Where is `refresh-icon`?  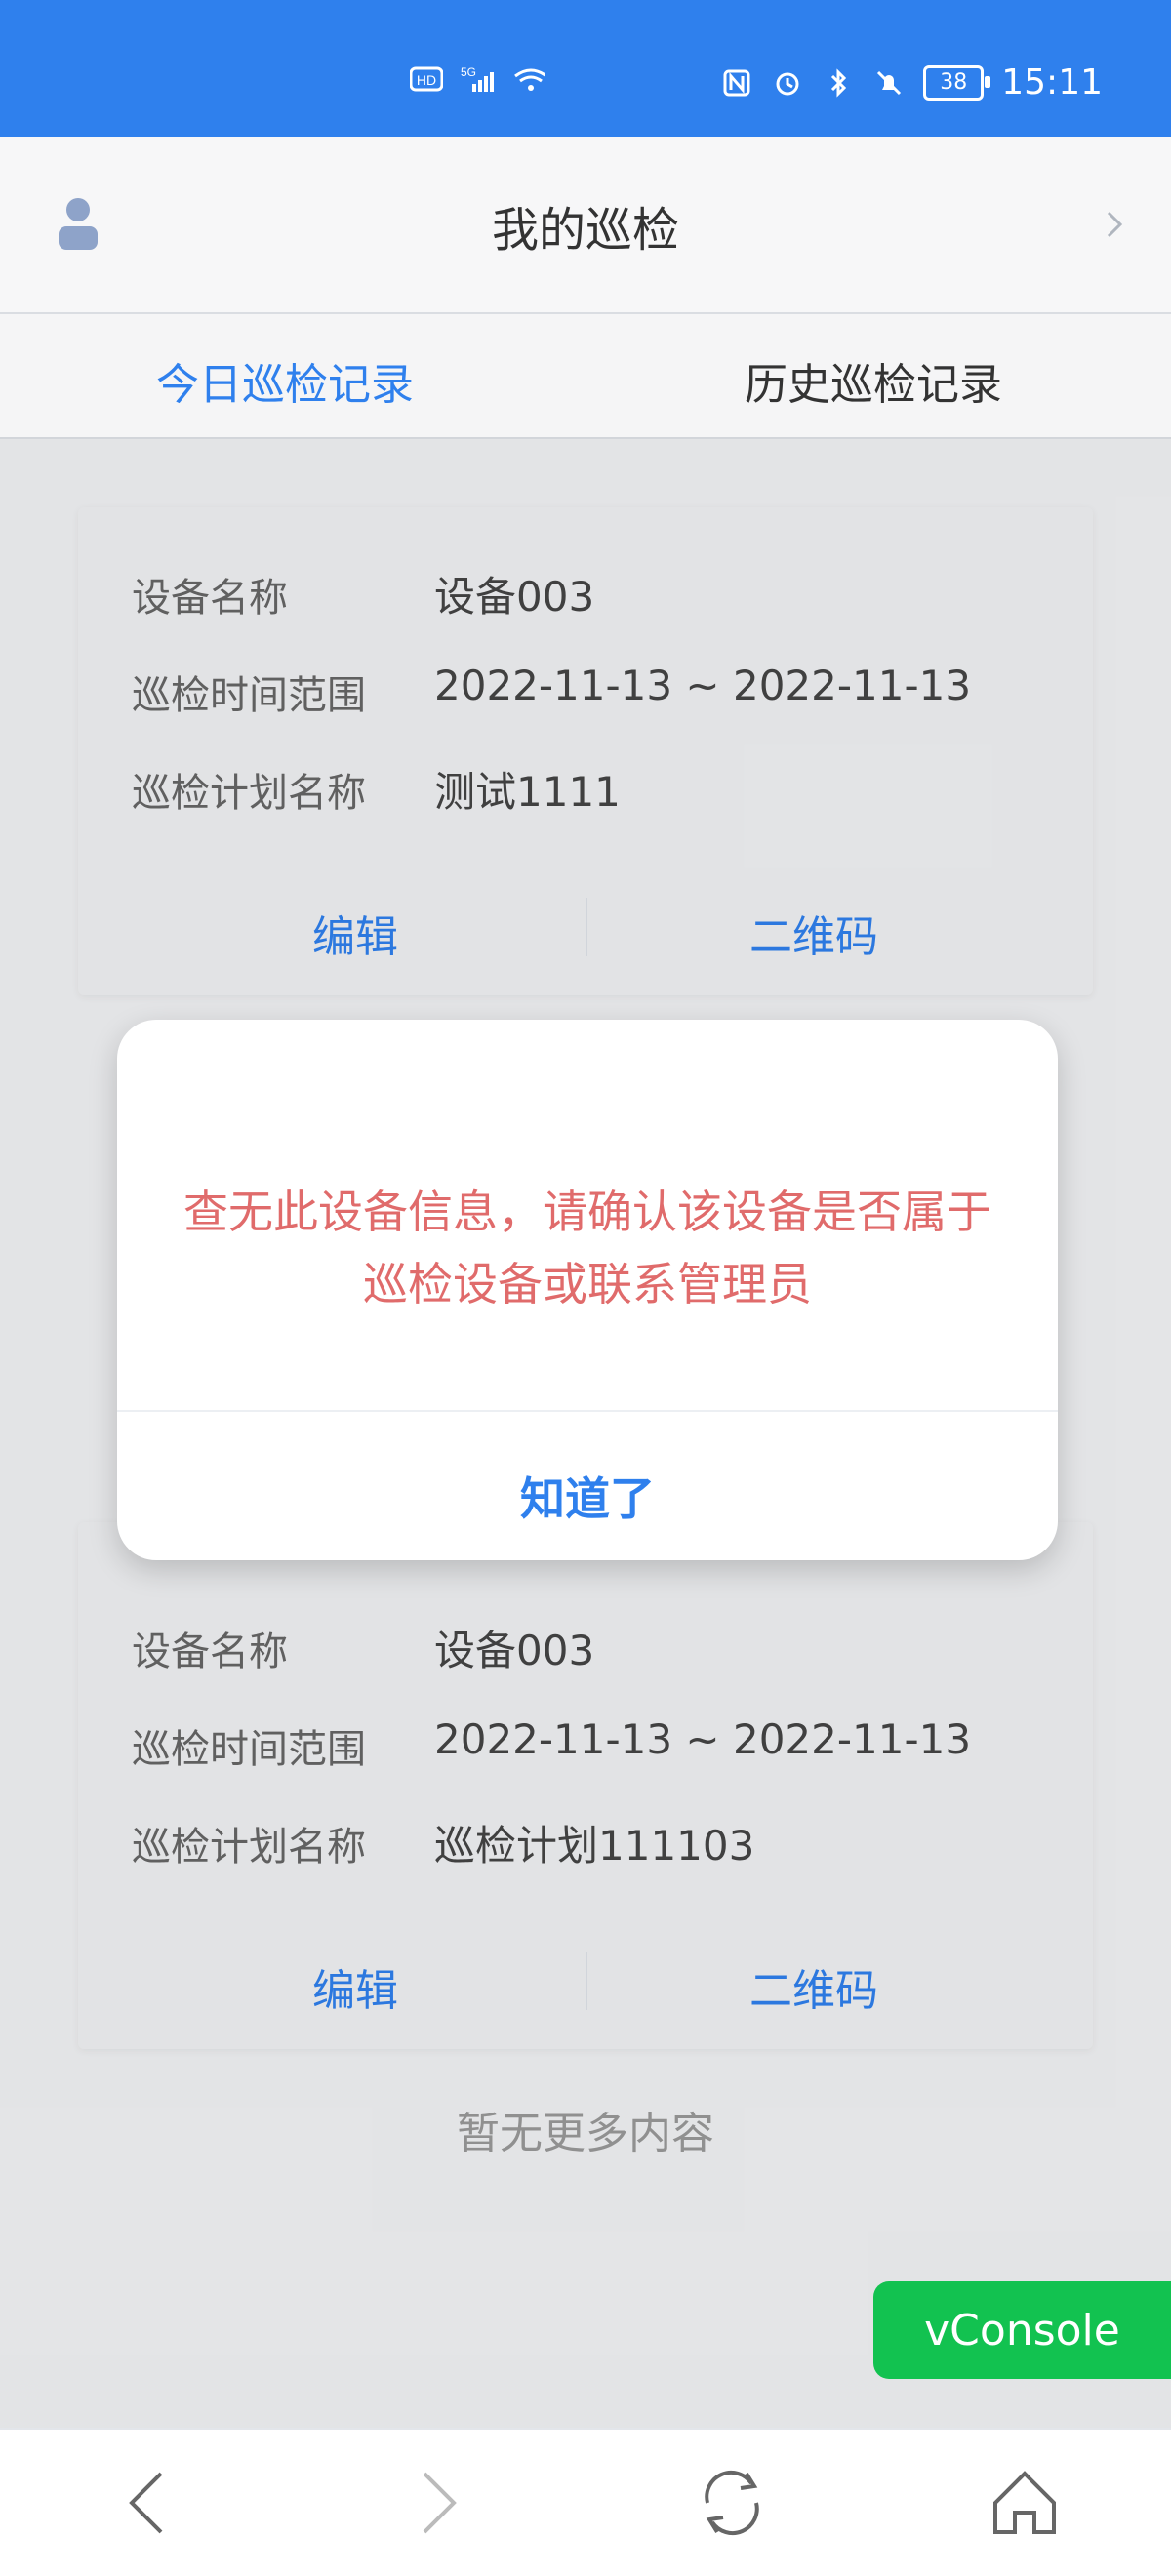 refresh-icon is located at coordinates (732, 2503).